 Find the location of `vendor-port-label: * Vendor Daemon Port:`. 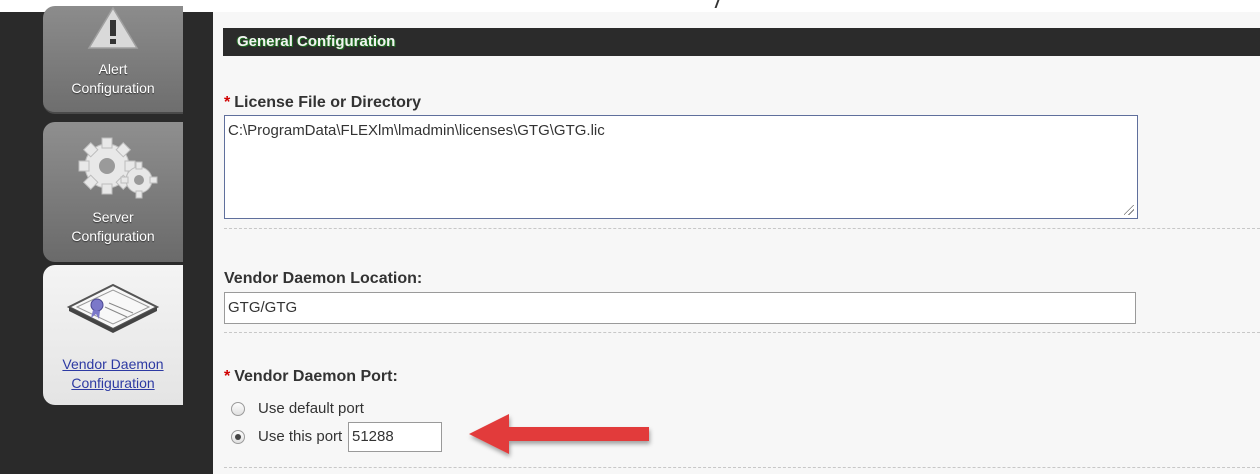

vendor-port-label: * Vendor Daemon Port: is located at coordinates (311, 377).